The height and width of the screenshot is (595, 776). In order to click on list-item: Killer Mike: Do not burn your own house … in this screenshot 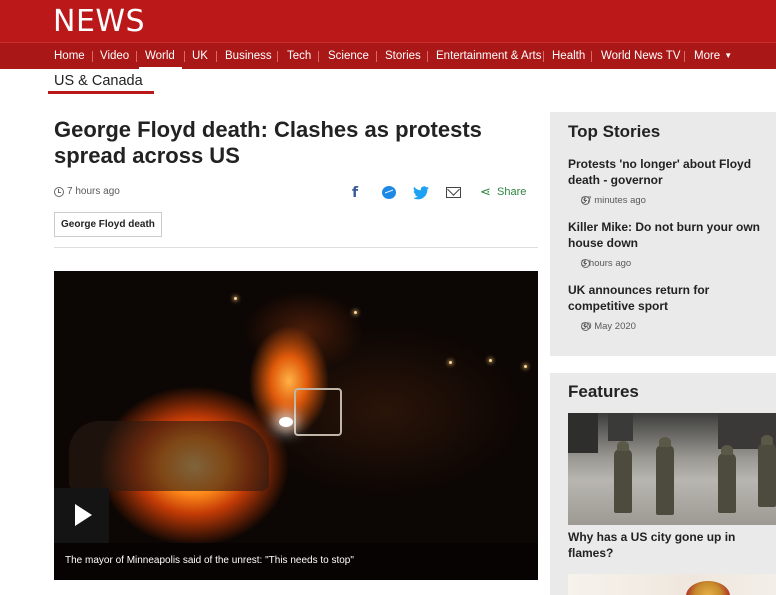, I will do `click(668, 244)`.